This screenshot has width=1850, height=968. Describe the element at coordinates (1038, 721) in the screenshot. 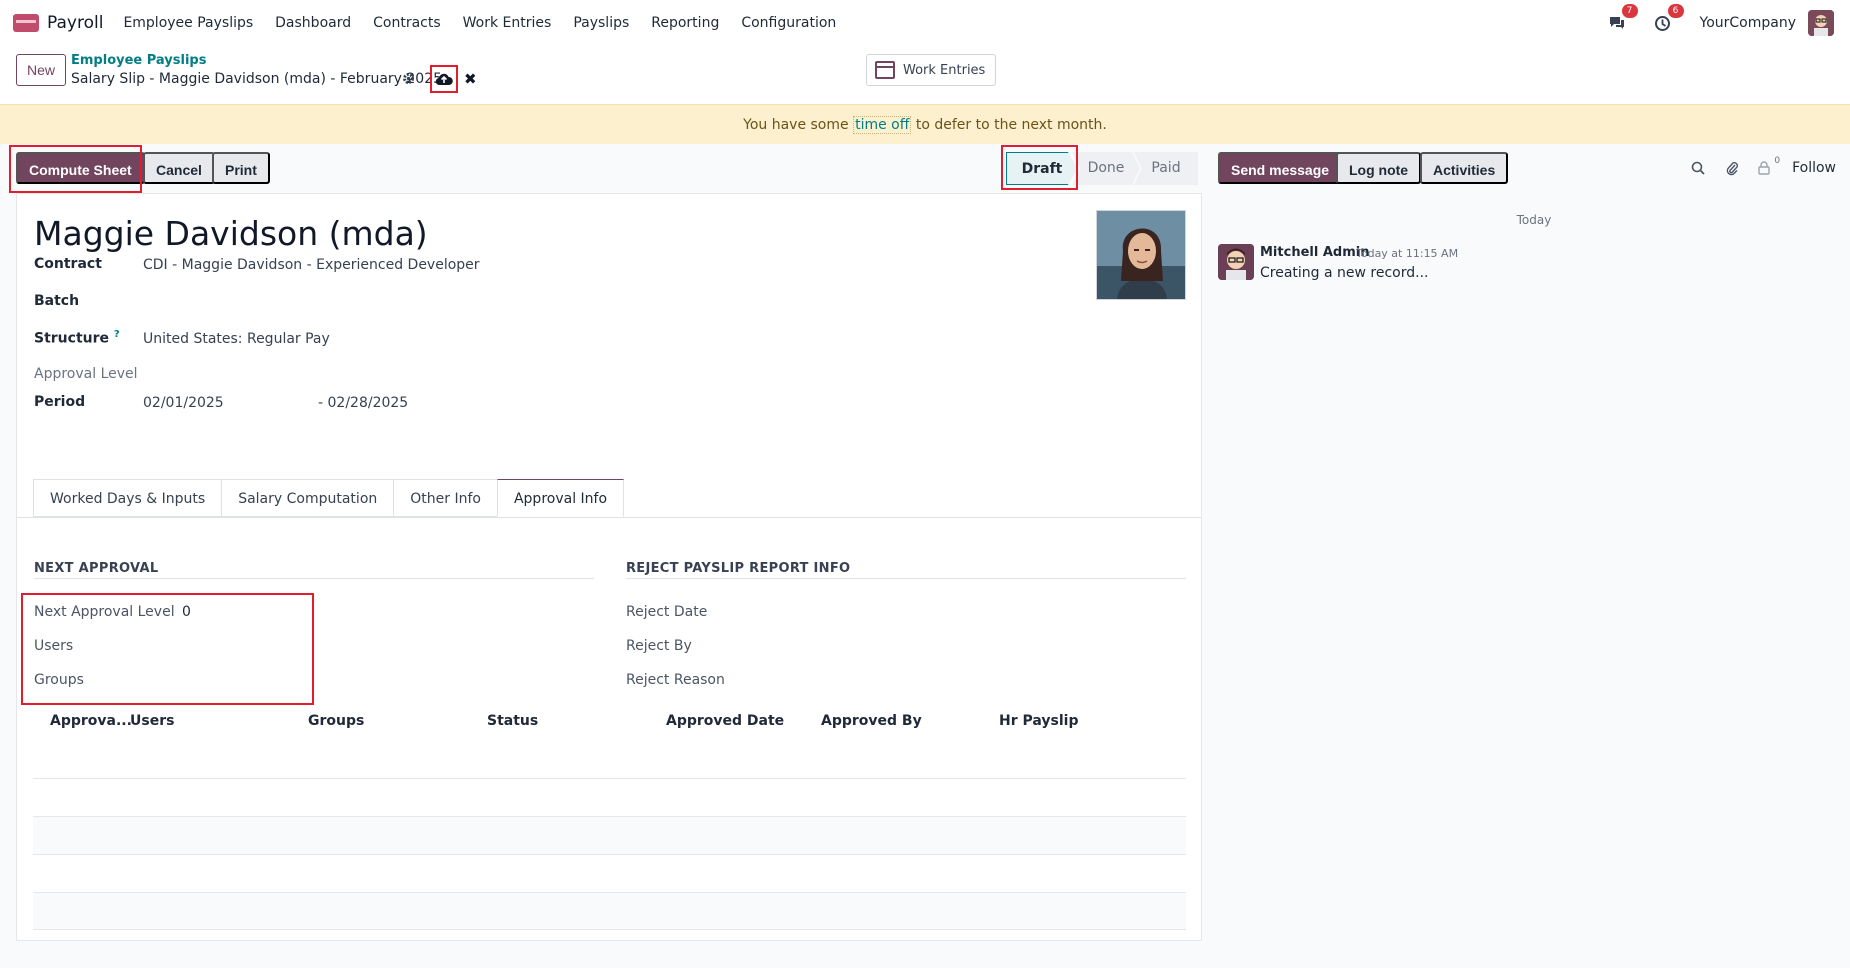

I see `col-hr-payslip: Hr Payslip` at that location.